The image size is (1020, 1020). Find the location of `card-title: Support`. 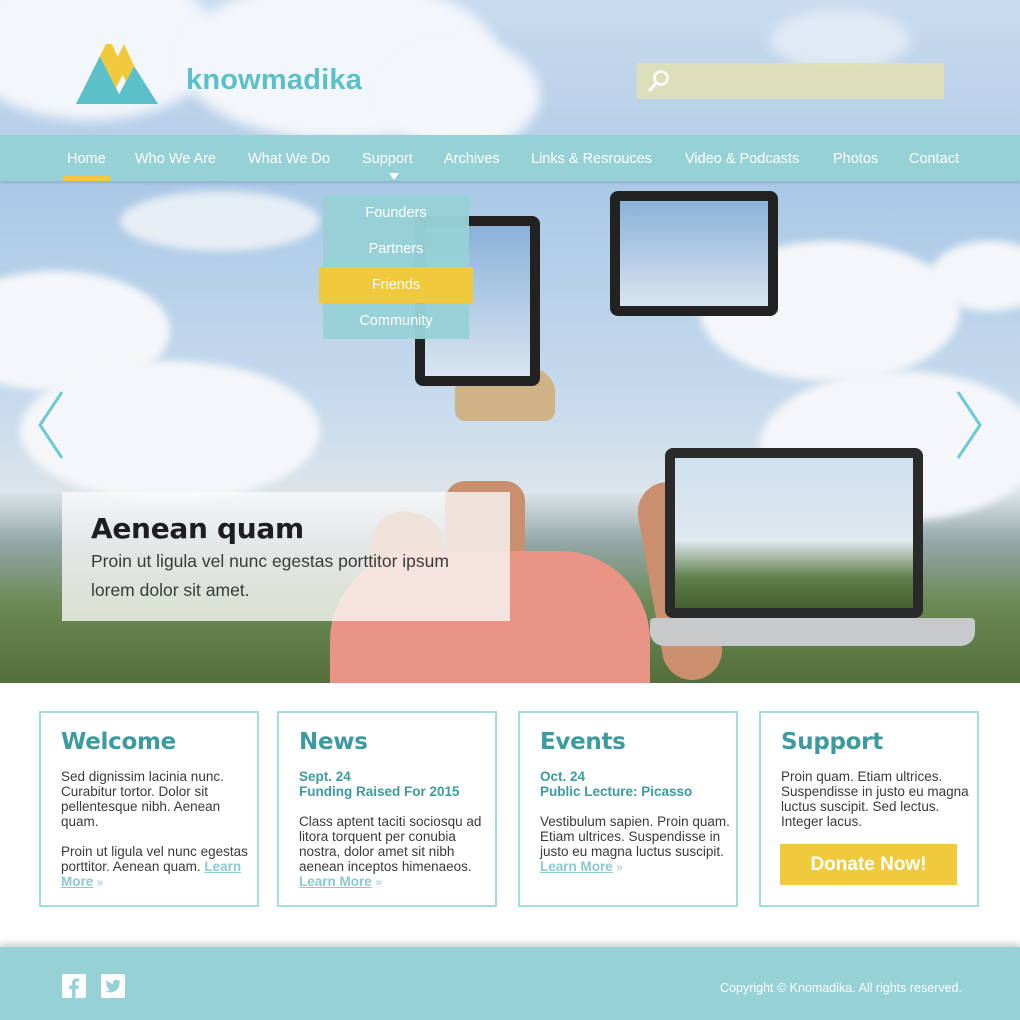

card-title: Support is located at coordinates (832, 742).